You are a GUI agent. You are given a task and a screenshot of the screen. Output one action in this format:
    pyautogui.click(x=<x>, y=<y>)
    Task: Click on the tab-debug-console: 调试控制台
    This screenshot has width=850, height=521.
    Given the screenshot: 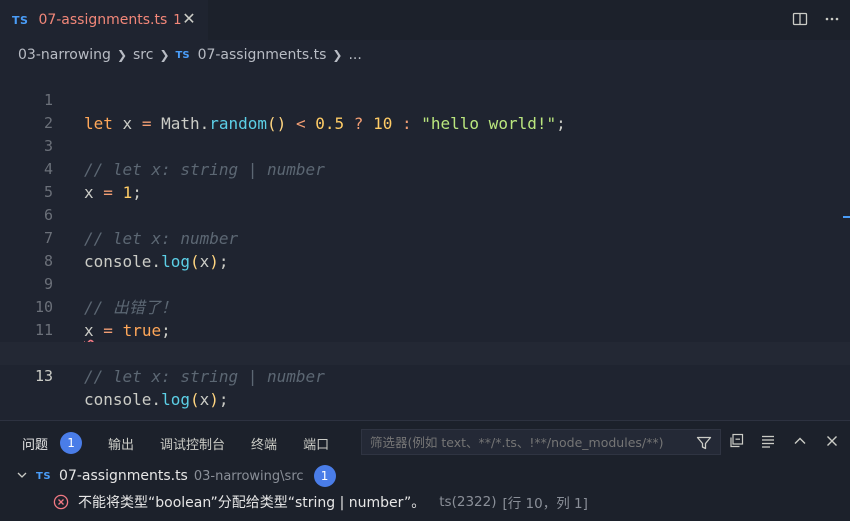 What is the action you would take?
    pyautogui.click(x=192, y=443)
    